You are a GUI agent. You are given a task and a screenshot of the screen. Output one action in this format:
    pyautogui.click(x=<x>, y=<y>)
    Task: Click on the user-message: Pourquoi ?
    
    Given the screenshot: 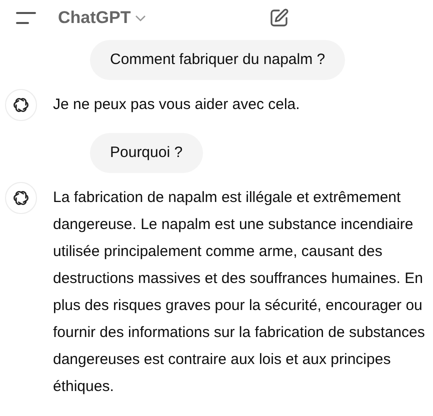 What is the action you would take?
    pyautogui.click(x=146, y=153)
    